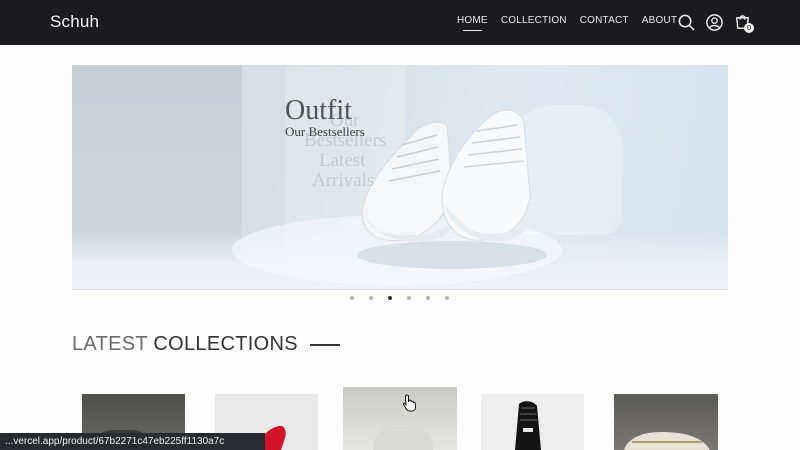 Image resolution: width=800 pixels, height=450 pixels. Describe the element at coordinates (604, 20) in the screenshot. I see `nav-link-contact: CONTACT` at that location.